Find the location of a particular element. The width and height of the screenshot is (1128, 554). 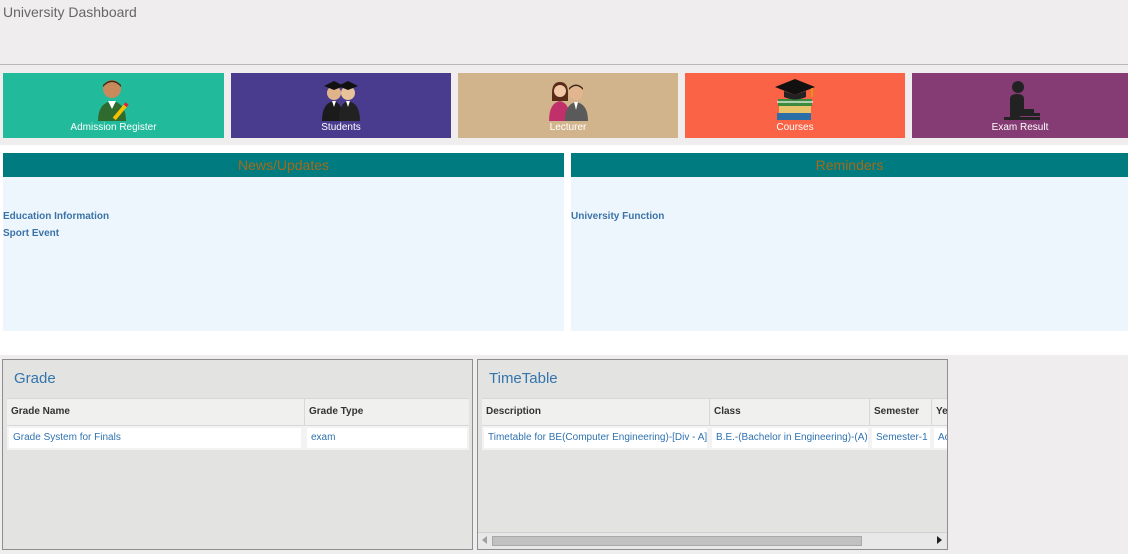

tile-label: Exam Result is located at coordinates (1020, 127).